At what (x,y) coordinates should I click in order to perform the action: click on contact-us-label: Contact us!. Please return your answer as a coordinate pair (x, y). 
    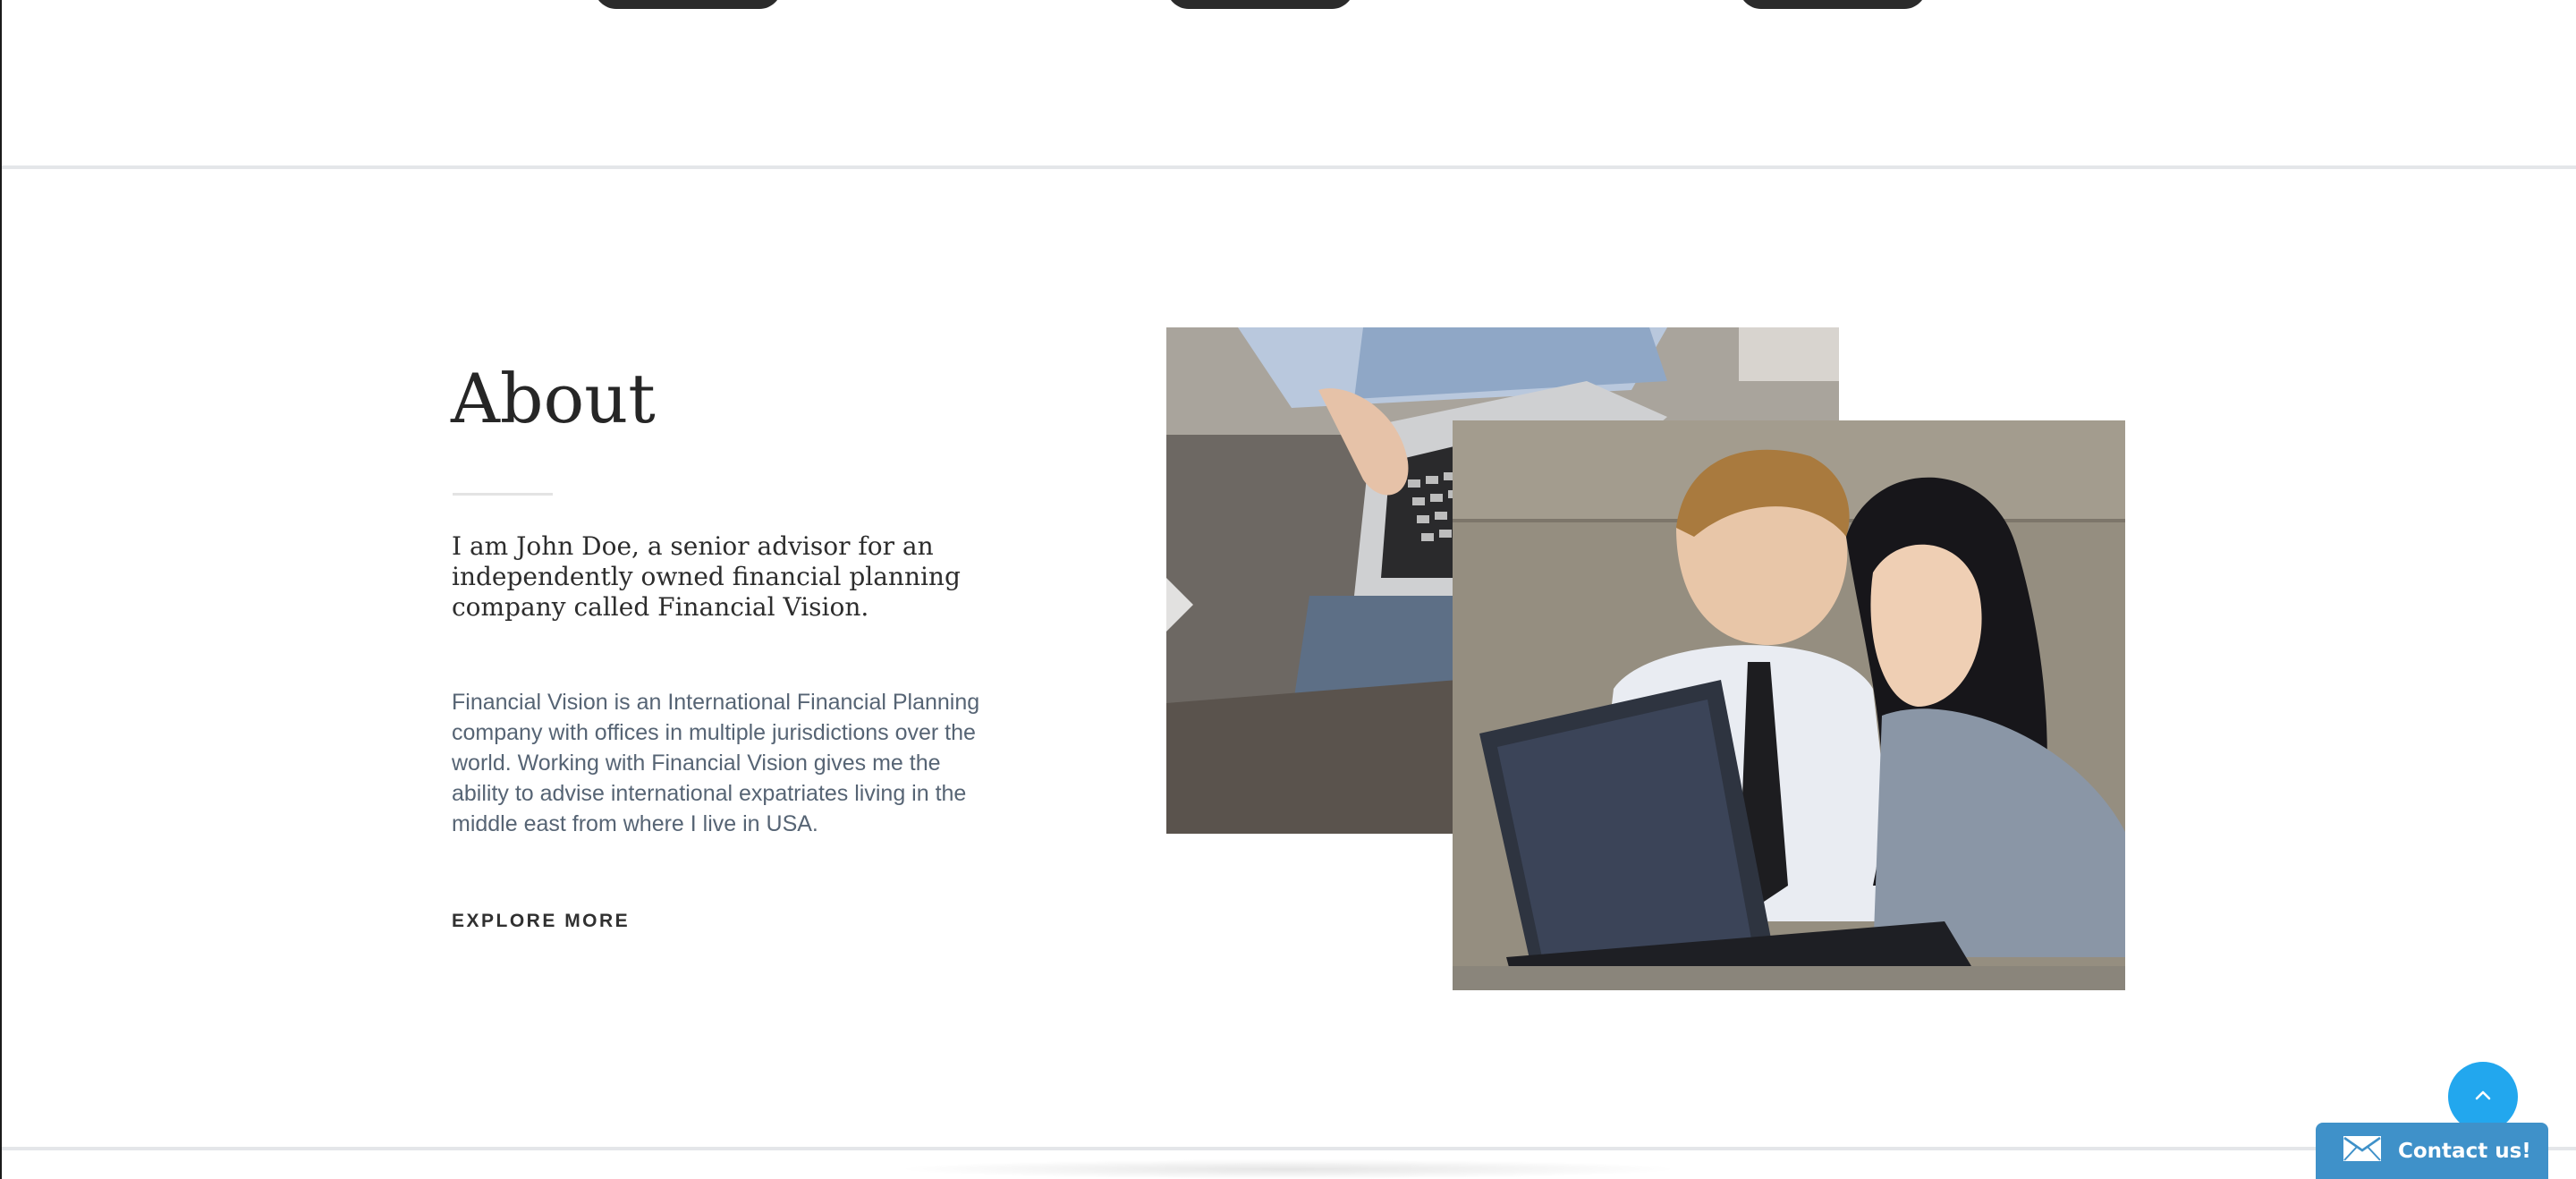
    Looking at the image, I should click on (2464, 1151).